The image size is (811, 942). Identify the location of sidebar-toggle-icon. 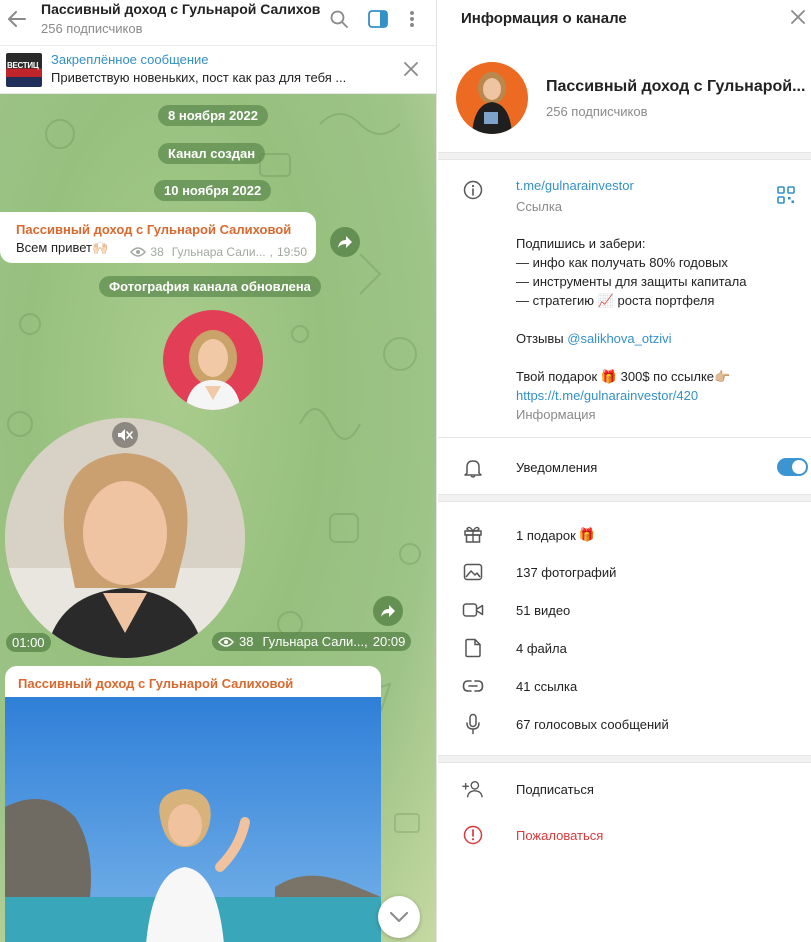
(378, 19).